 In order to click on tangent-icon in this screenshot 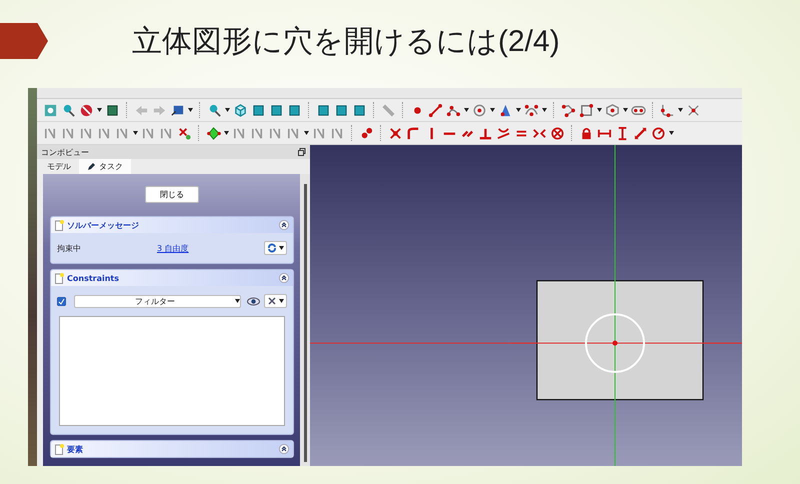, I will do `click(503, 133)`.